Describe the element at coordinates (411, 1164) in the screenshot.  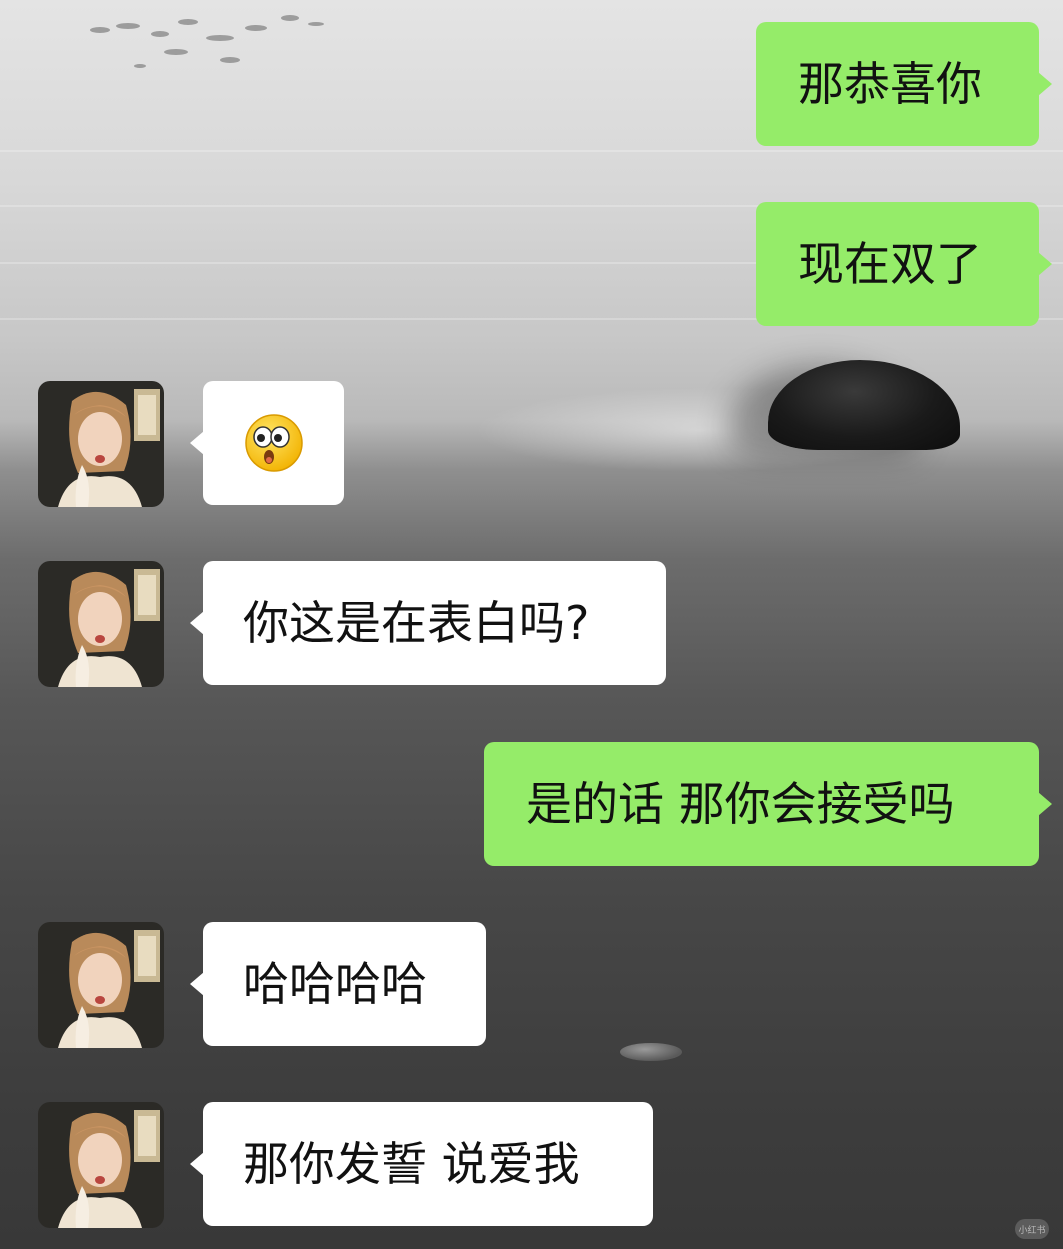
I see `message-text: 那你发誓 说爱我` at that location.